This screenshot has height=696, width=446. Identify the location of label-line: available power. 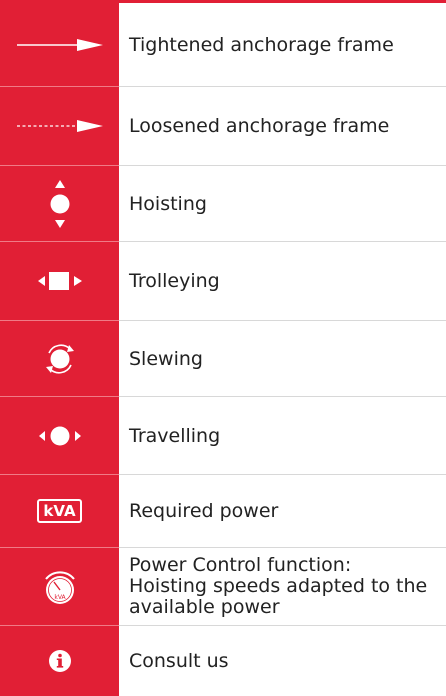
(204, 607).